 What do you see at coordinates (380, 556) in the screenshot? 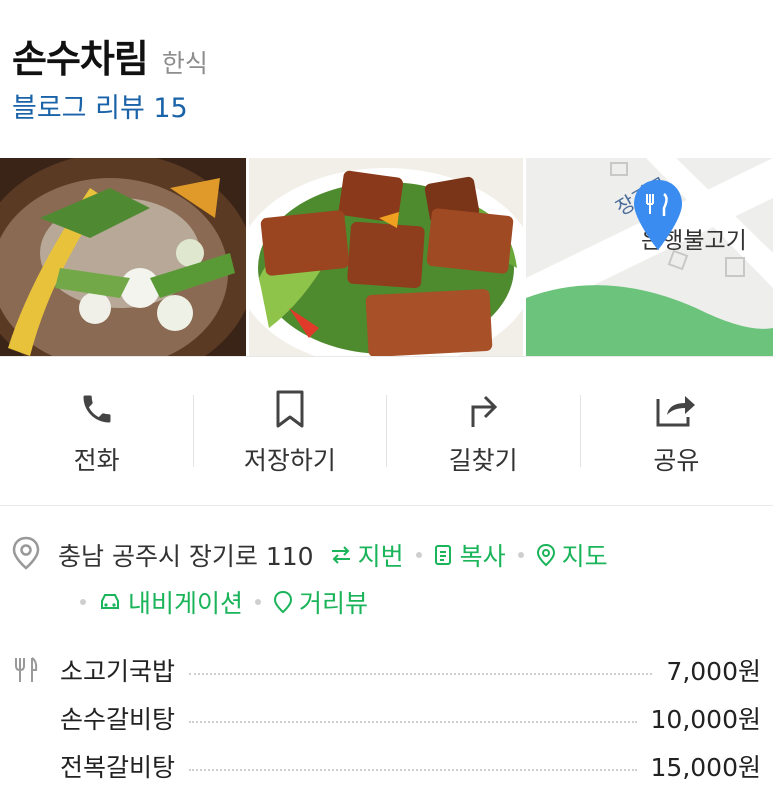
I see `jibun-label: 지번` at bounding box center [380, 556].